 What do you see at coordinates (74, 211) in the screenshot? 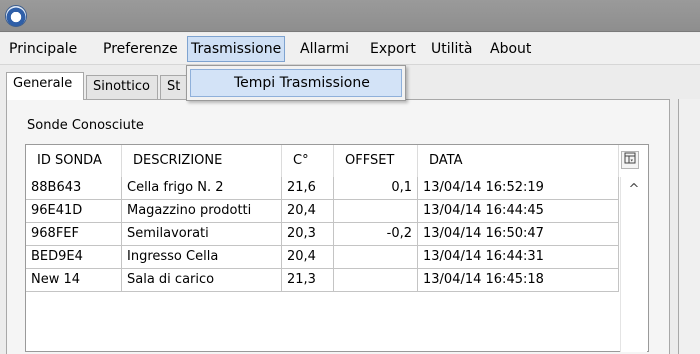
I see `cell-id: 96E41D` at bounding box center [74, 211].